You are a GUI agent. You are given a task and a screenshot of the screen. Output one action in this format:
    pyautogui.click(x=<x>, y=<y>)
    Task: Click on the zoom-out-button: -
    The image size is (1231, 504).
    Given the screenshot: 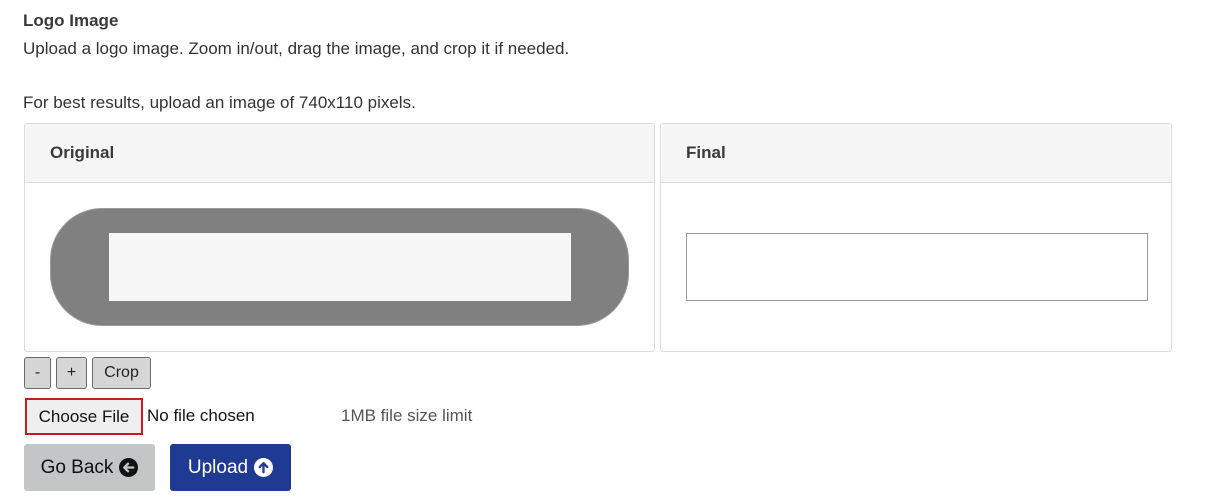 What is the action you would take?
    pyautogui.click(x=37, y=373)
    